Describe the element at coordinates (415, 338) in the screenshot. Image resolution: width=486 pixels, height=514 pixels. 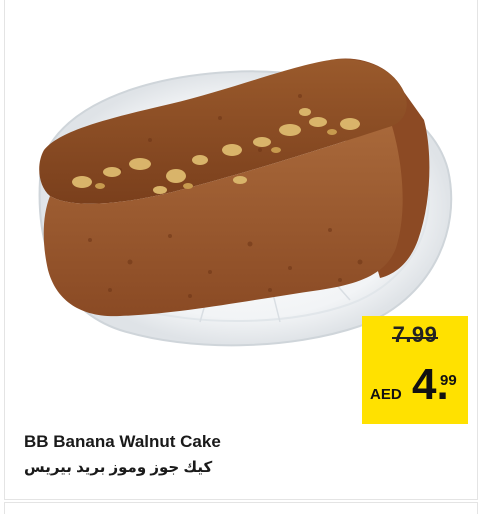
I see `old-price-strikethrough` at that location.